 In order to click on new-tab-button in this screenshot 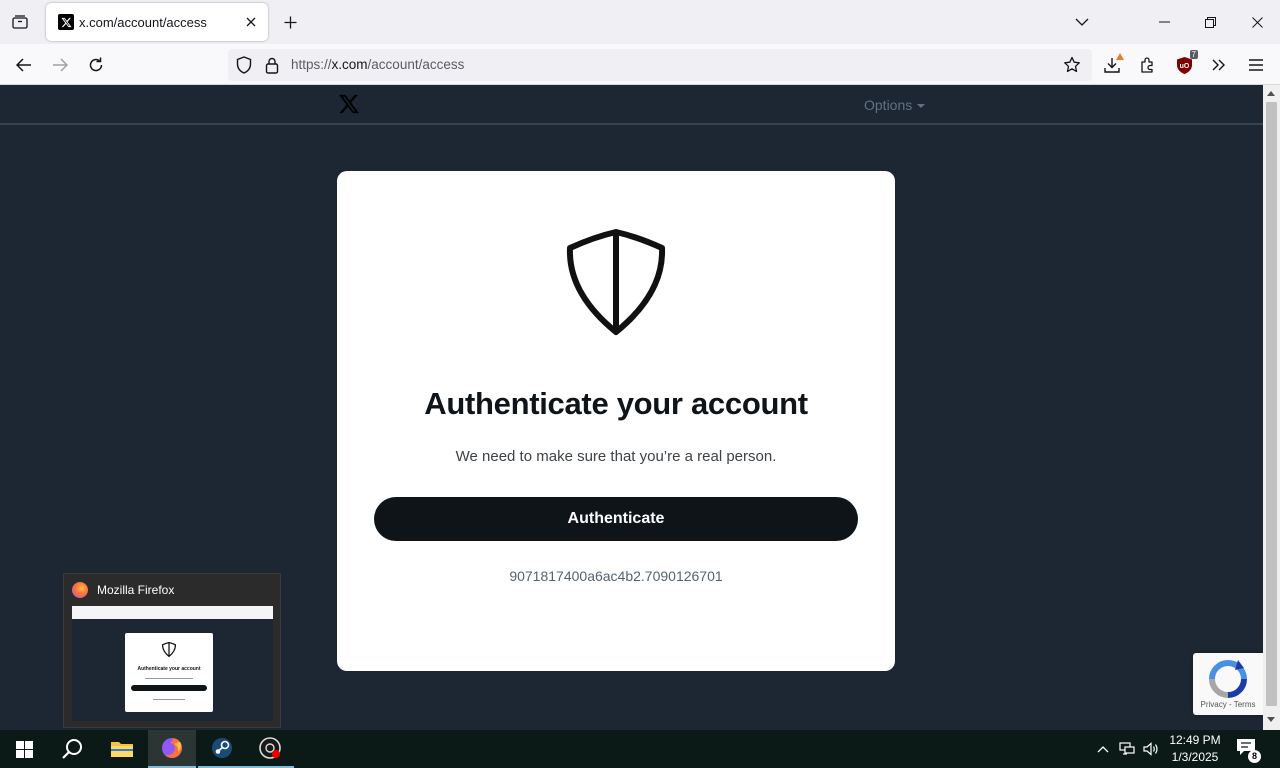, I will do `click(290, 22)`.